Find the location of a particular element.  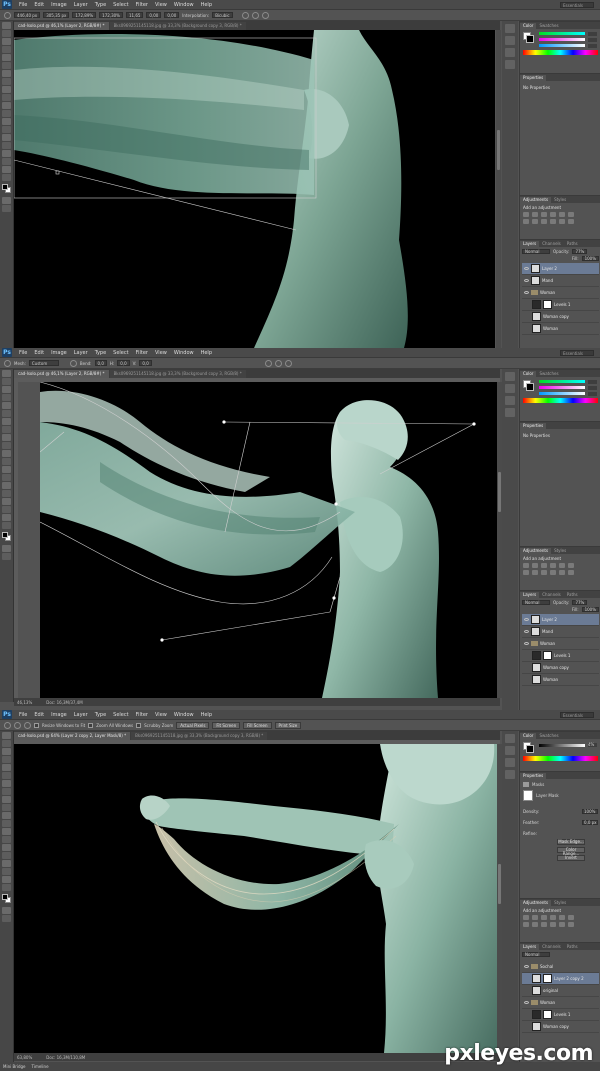

fit-screen-button: Fit Screen is located at coordinates (226, 725).